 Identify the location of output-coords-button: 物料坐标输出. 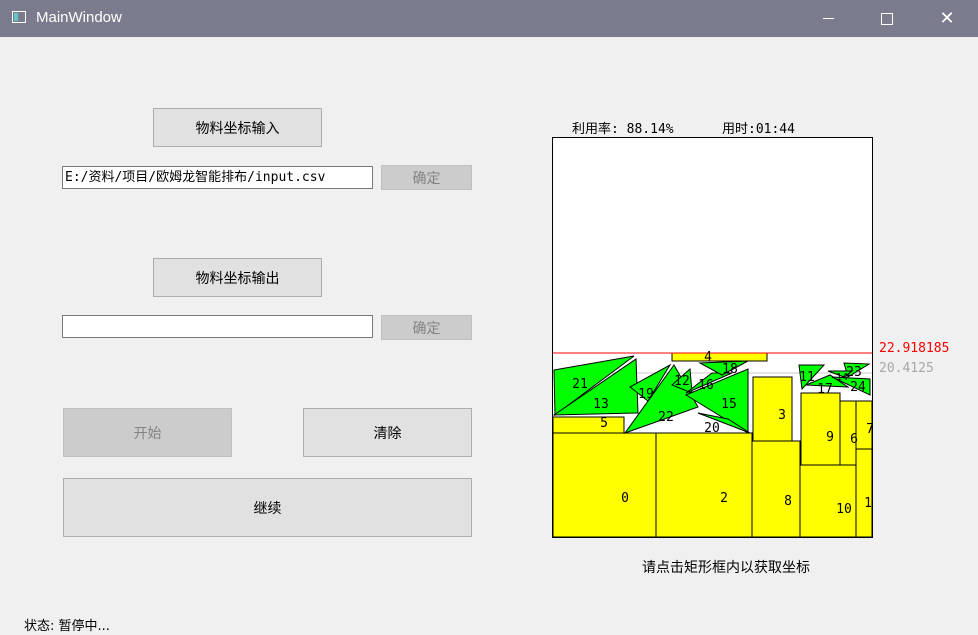
(237, 277).